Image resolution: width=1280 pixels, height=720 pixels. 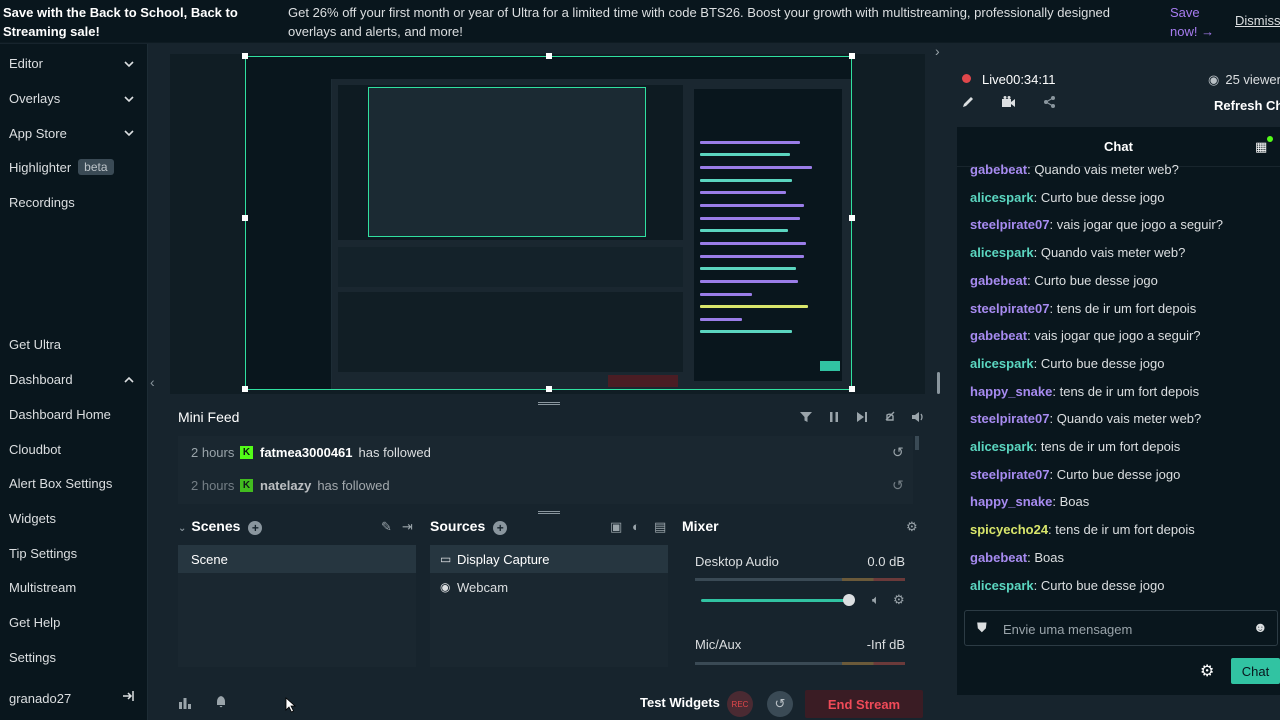 What do you see at coordinates (185, 703) in the screenshot?
I see `stats-icon` at bounding box center [185, 703].